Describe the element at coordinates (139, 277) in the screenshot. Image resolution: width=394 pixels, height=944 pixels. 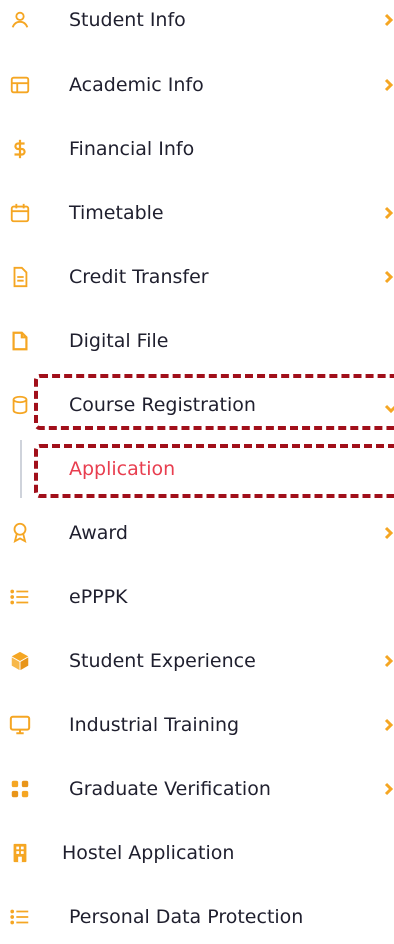
I see `sidebar-item-label: Credit Transfer` at that location.